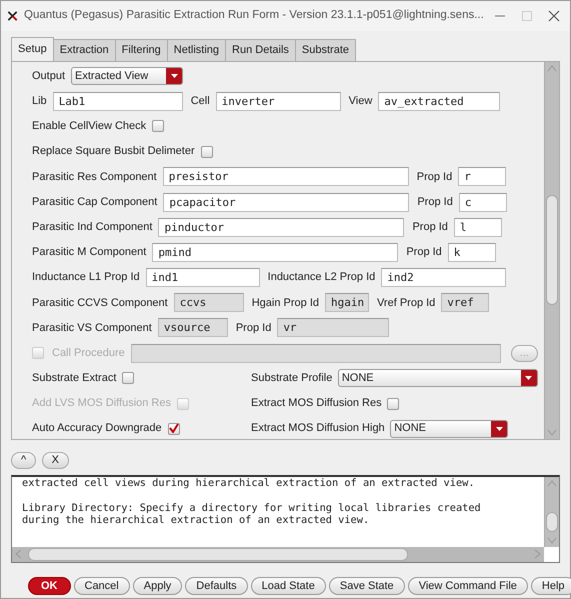 The height and width of the screenshot is (599, 571). Describe the element at coordinates (32, 48) in the screenshot. I see `tab: Setup` at that location.